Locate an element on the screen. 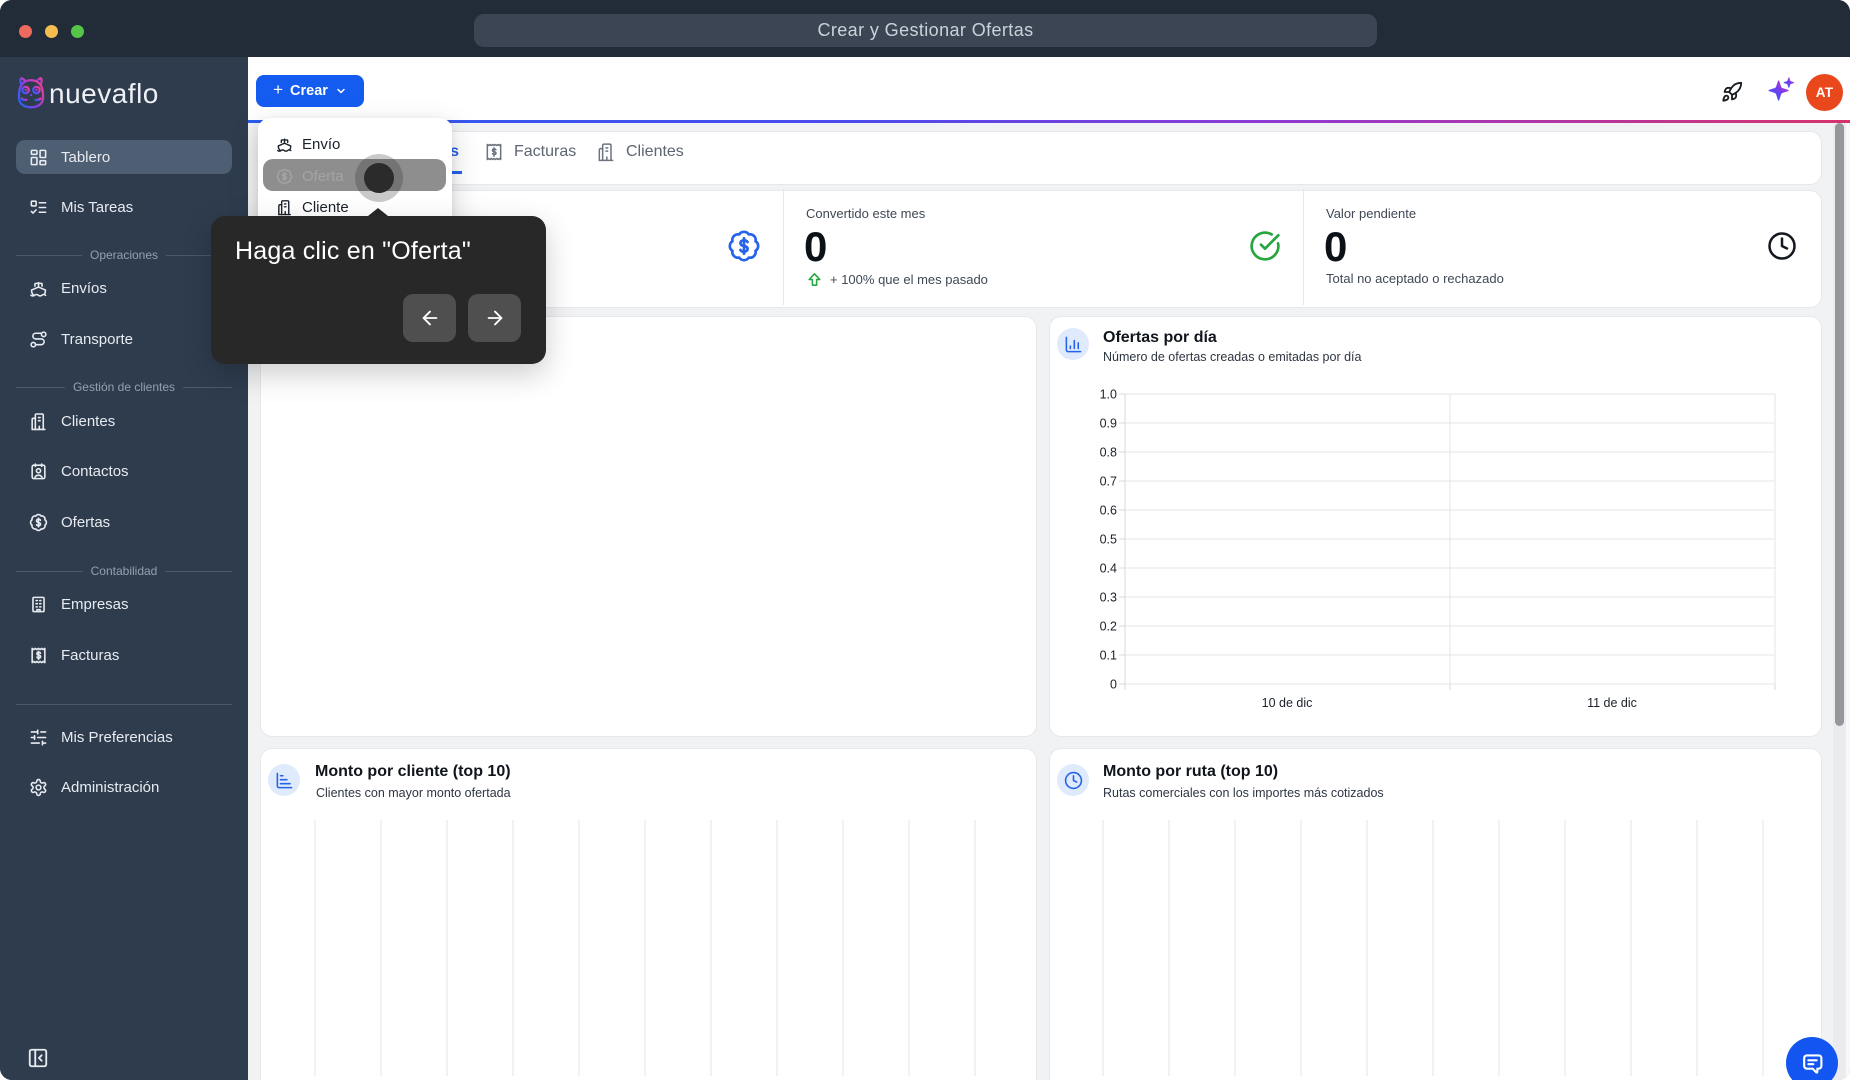  svg-text: 0.5 is located at coordinates (1108, 540).